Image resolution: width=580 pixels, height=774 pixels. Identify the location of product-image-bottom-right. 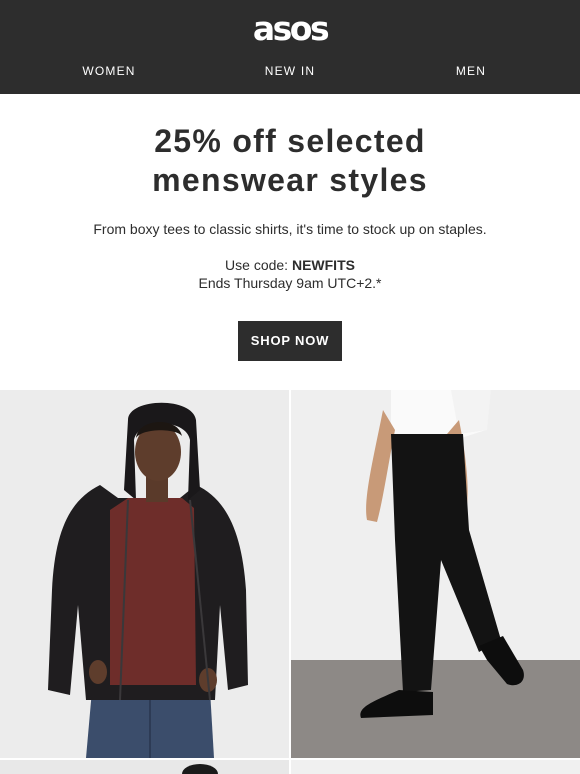
(435, 767).